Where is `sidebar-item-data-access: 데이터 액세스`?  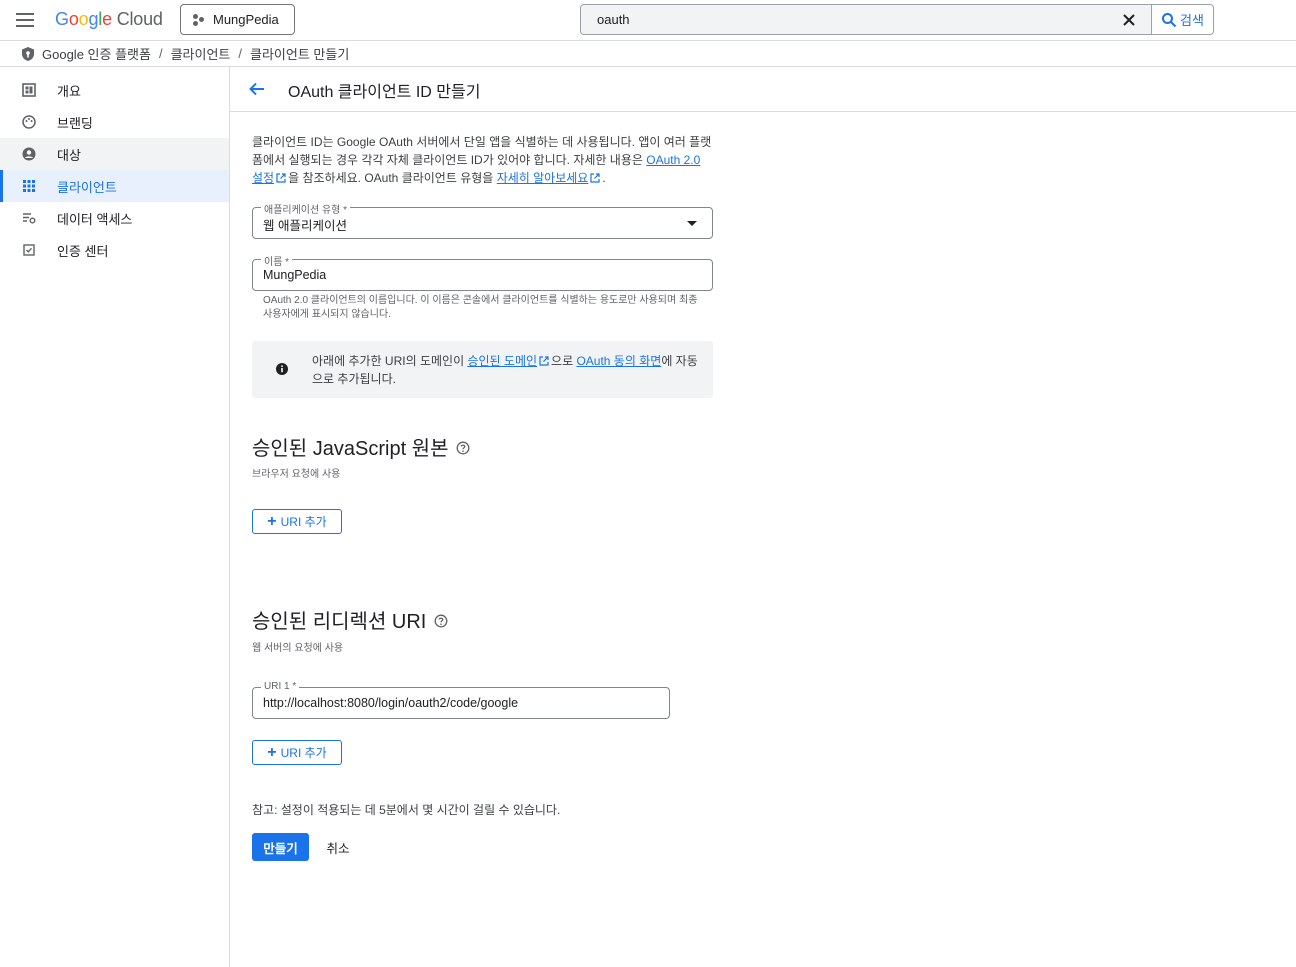 sidebar-item-data-access: 데이터 액세스 is located at coordinates (114, 218).